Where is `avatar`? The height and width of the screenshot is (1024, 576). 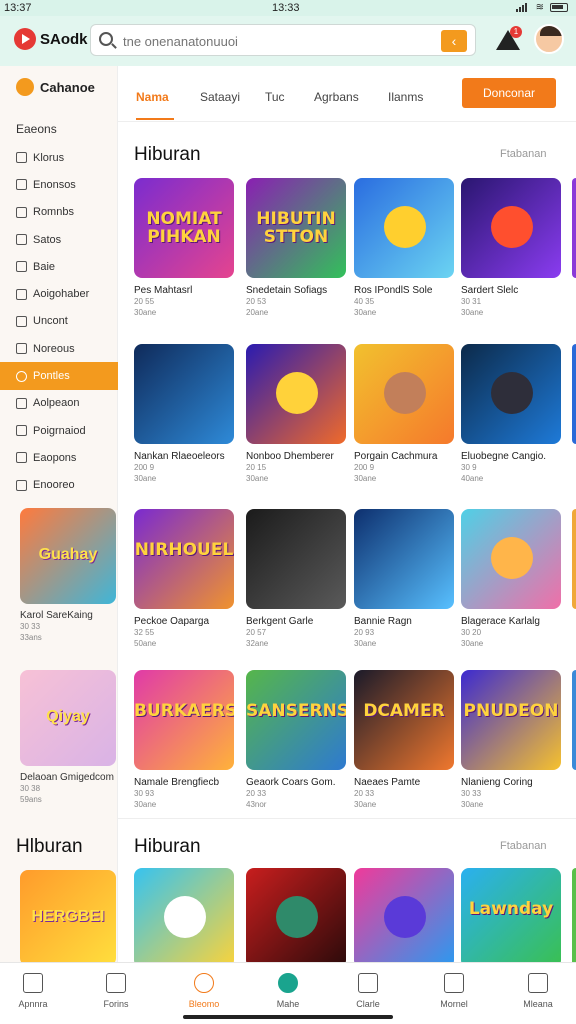 avatar is located at coordinates (549, 39).